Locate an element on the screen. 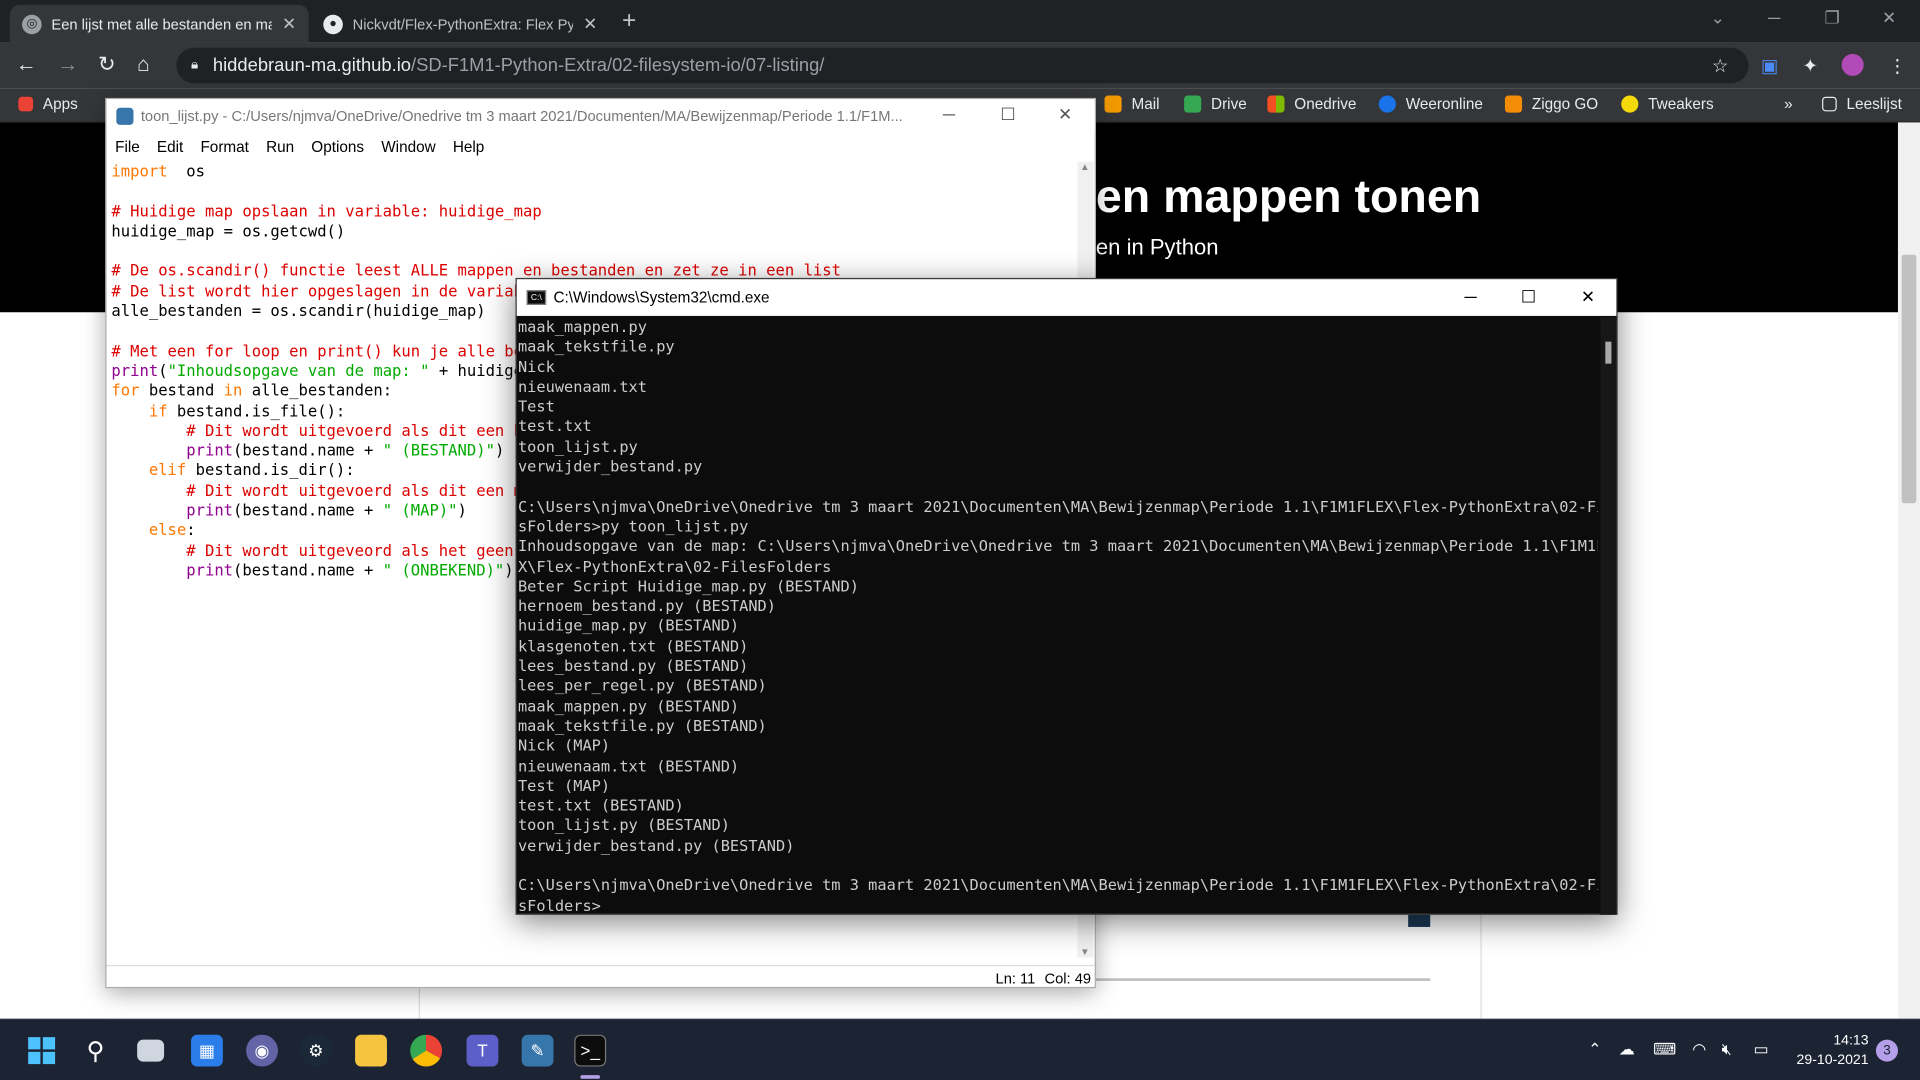 The image size is (1920, 1080). code-token: os is located at coordinates (186, 171).